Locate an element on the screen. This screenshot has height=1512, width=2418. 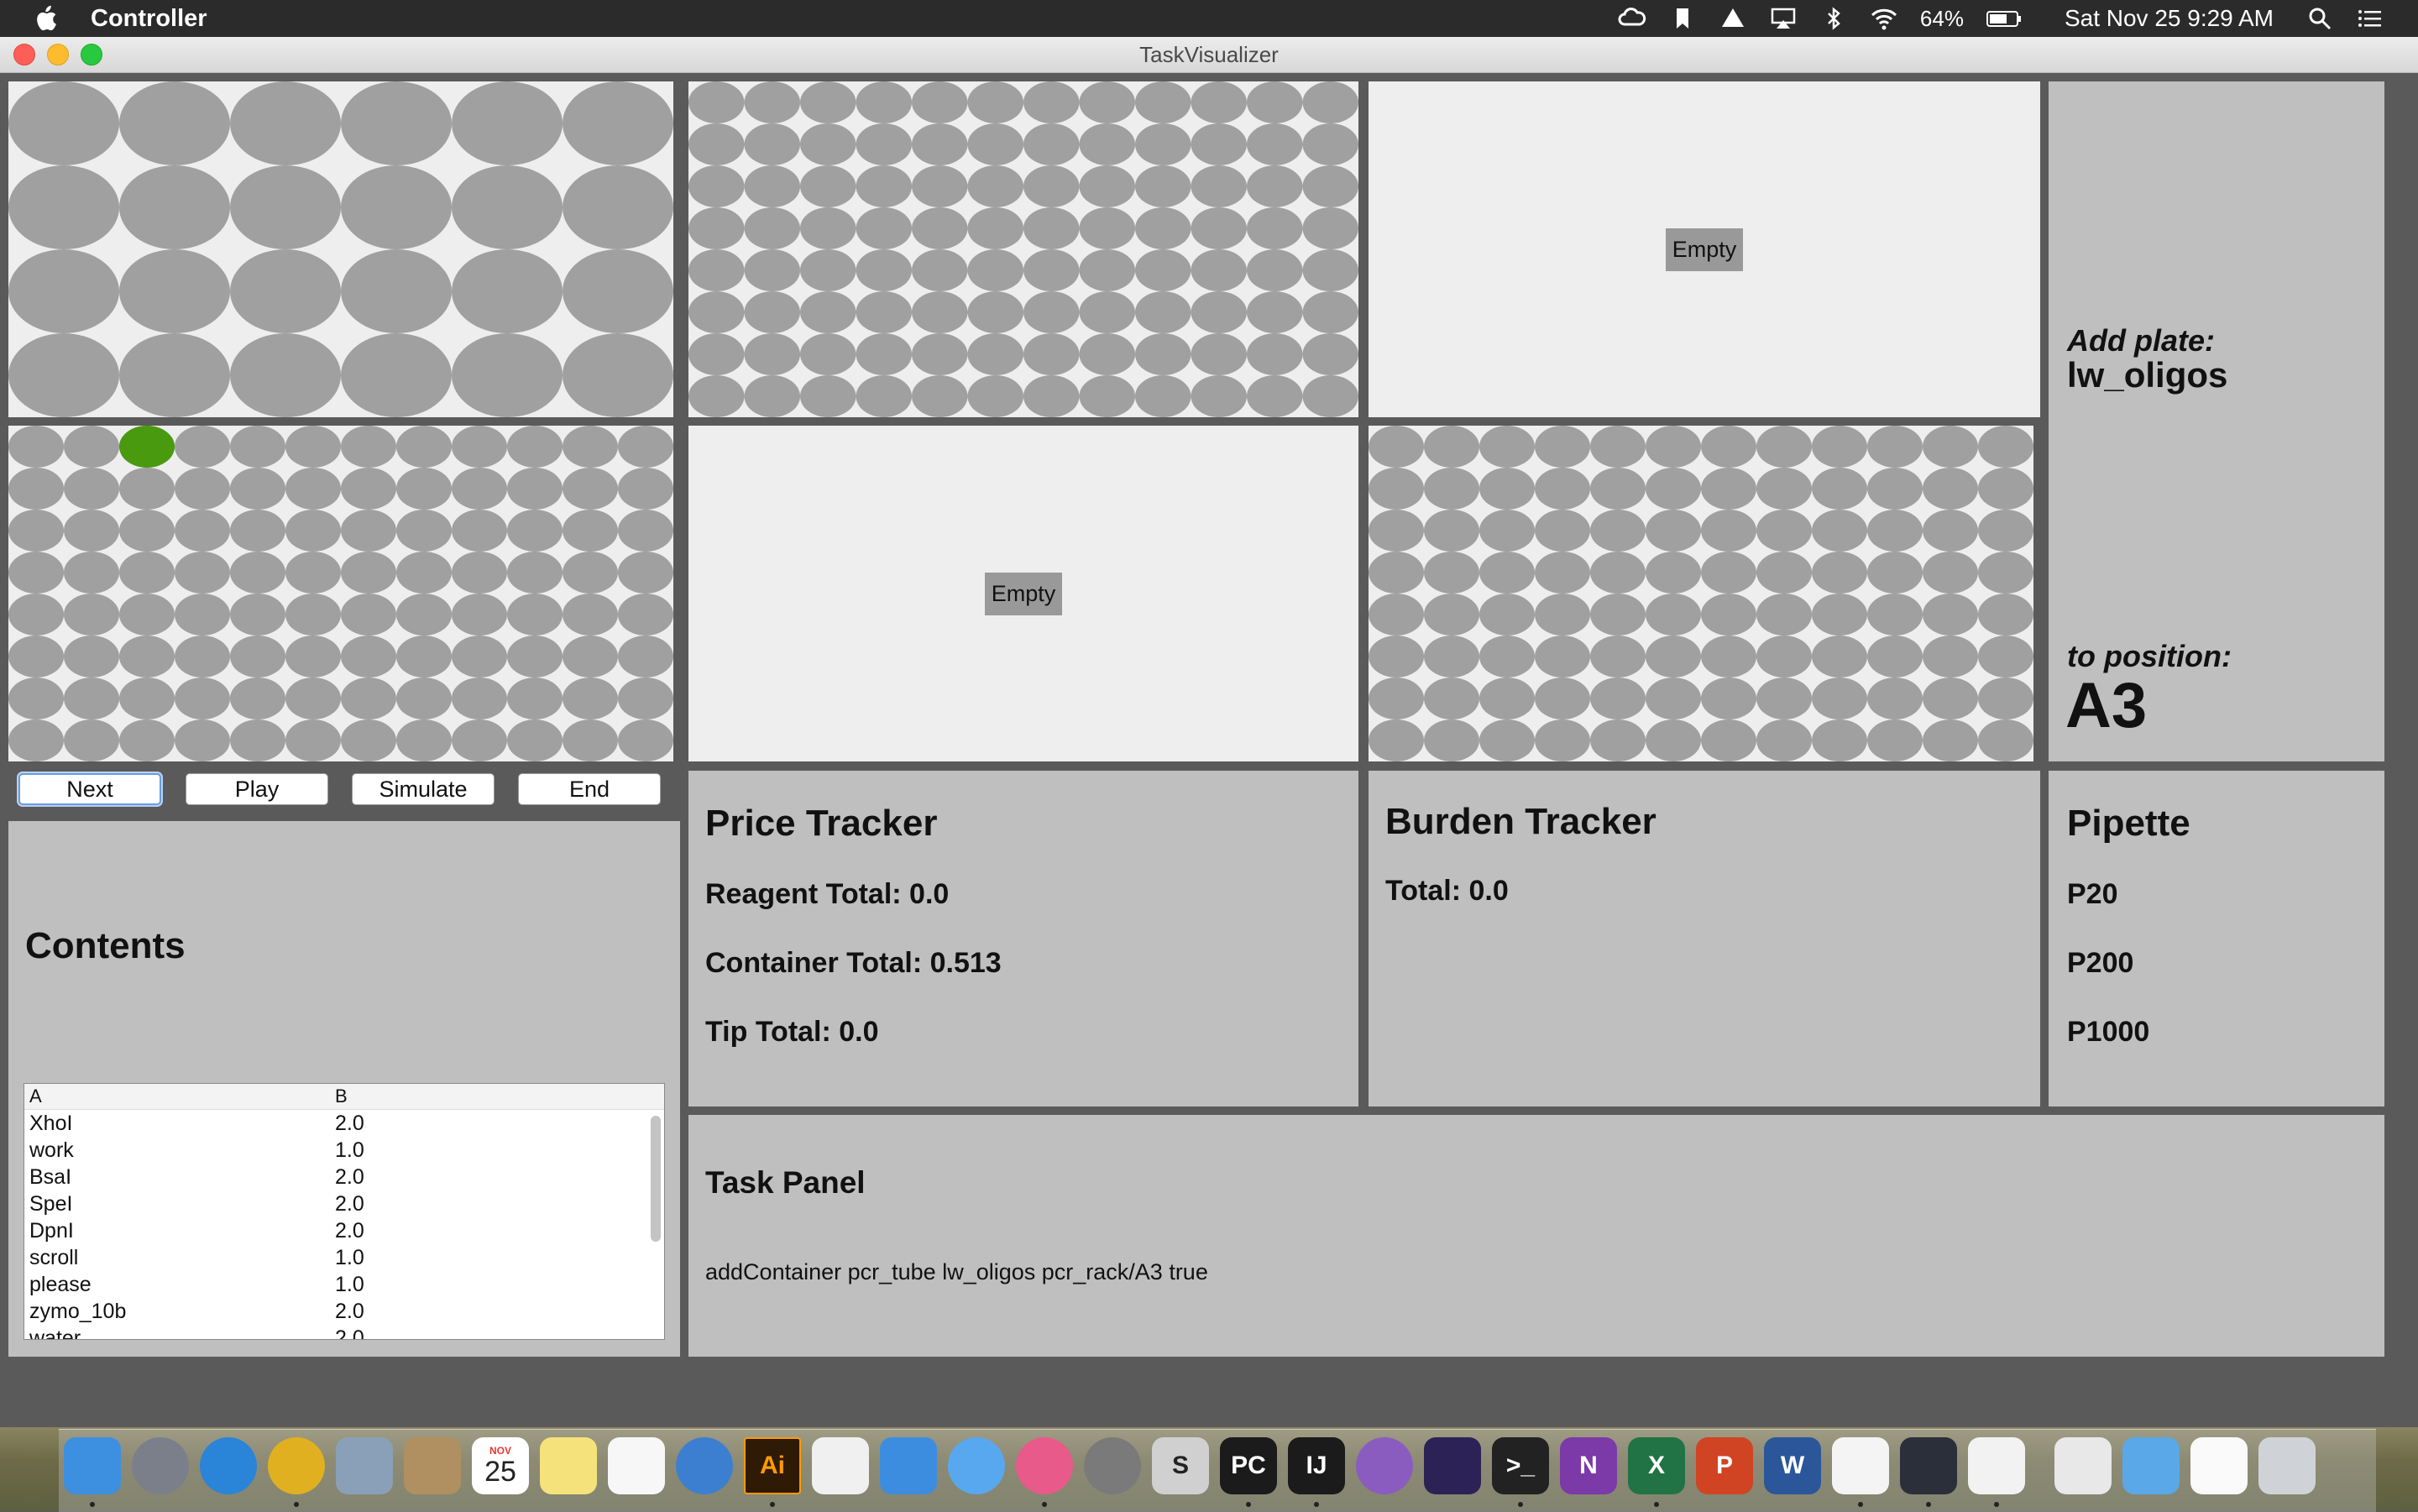
well-D7 is located at coordinates (1728, 573).